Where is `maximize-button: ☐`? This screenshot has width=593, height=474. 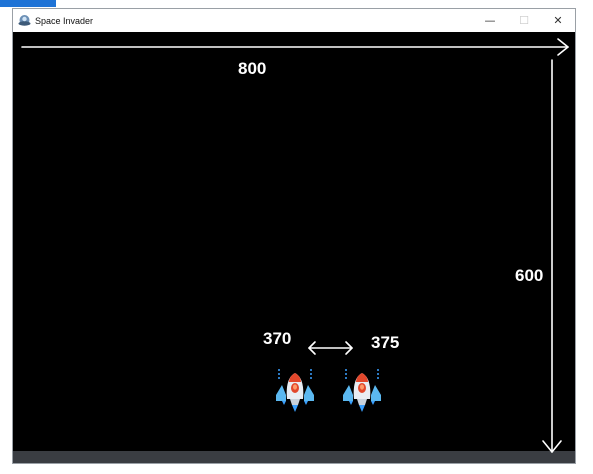
maximize-button: ☐ is located at coordinates (524, 20).